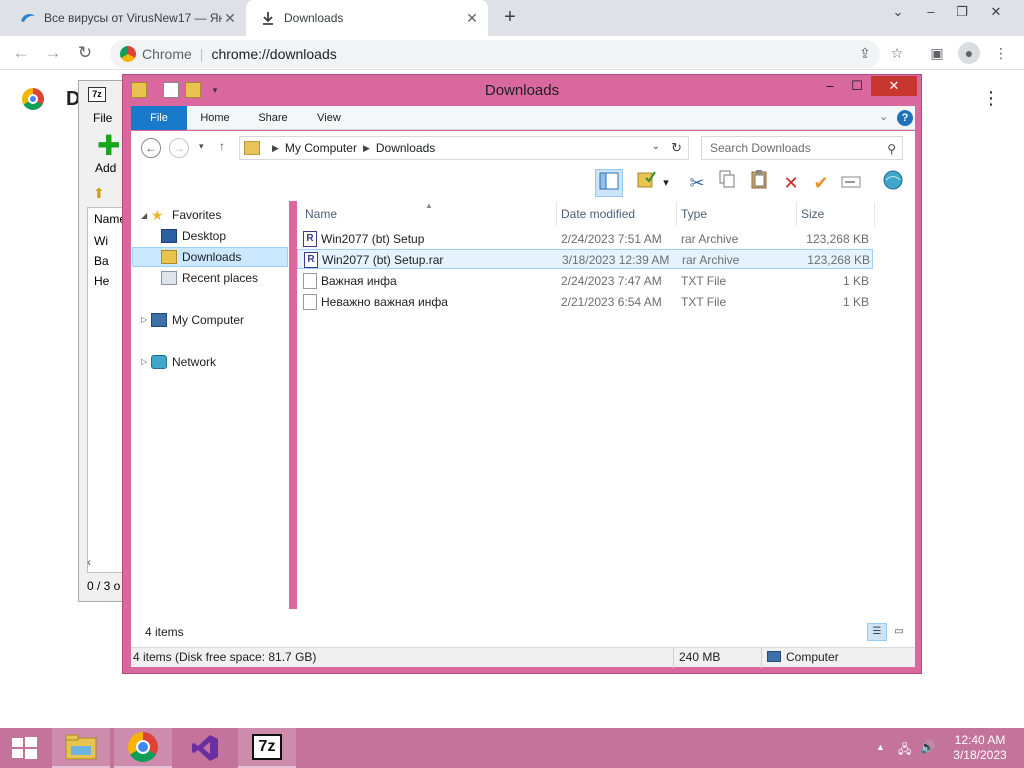 This screenshot has height=768, width=1024. I want to click on sevenzip-menu-file: File, so click(102, 118).